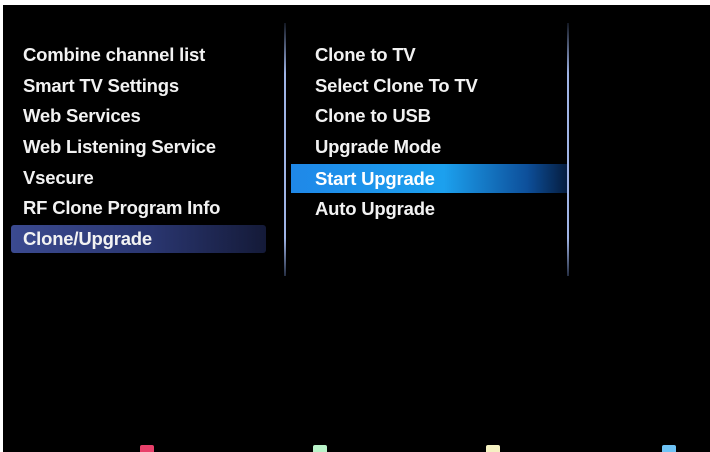  Describe the element at coordinates (138, 86) in the screenshot. I see `menu-item-smart-tv-settings: Smart TV Settings` at that location.